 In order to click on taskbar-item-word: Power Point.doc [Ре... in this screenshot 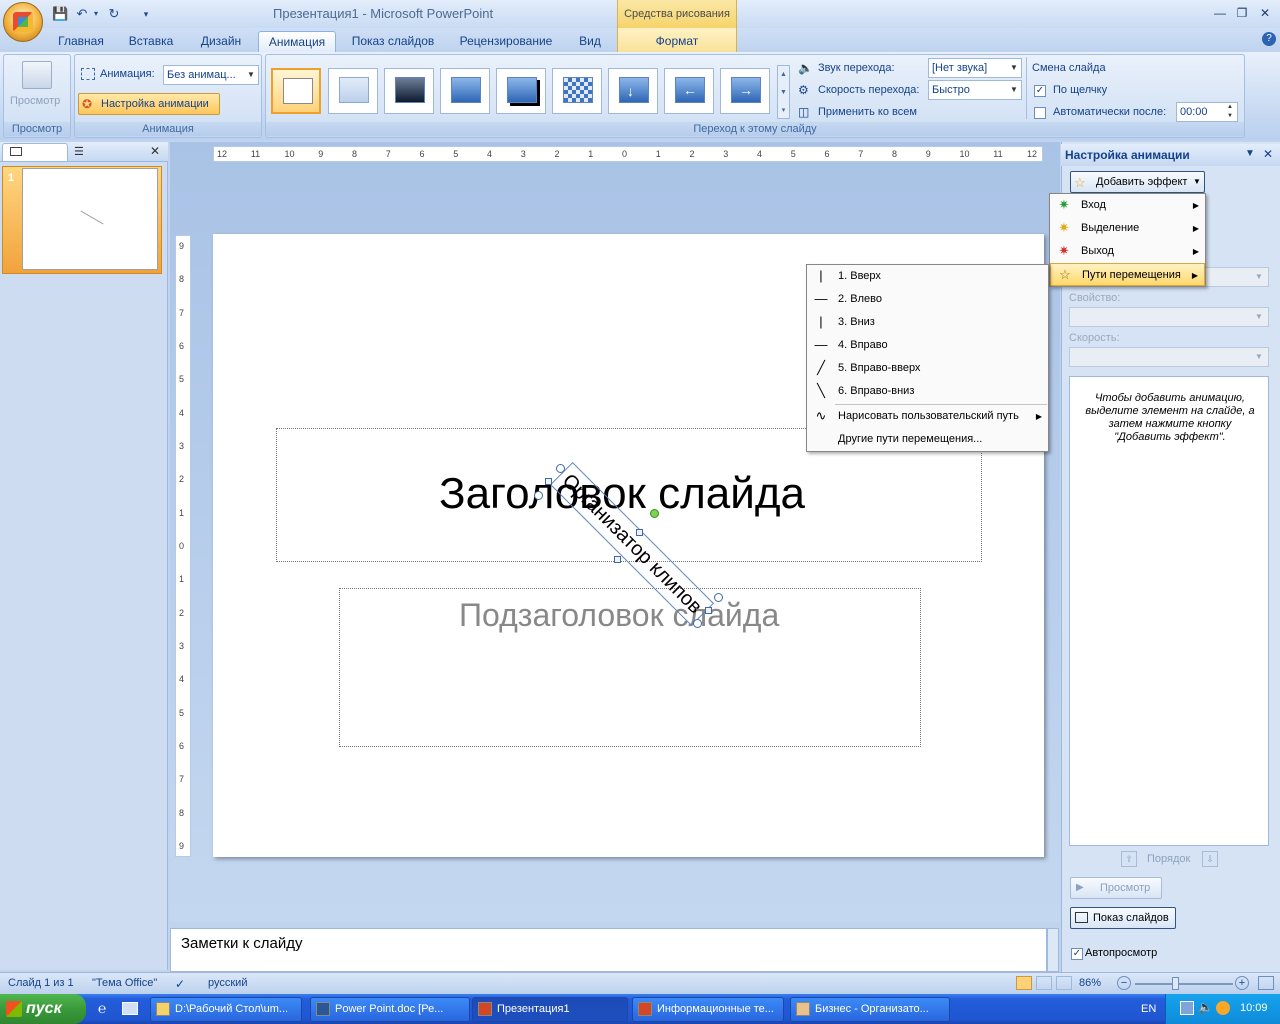, I will do `click(390, 1009)`.